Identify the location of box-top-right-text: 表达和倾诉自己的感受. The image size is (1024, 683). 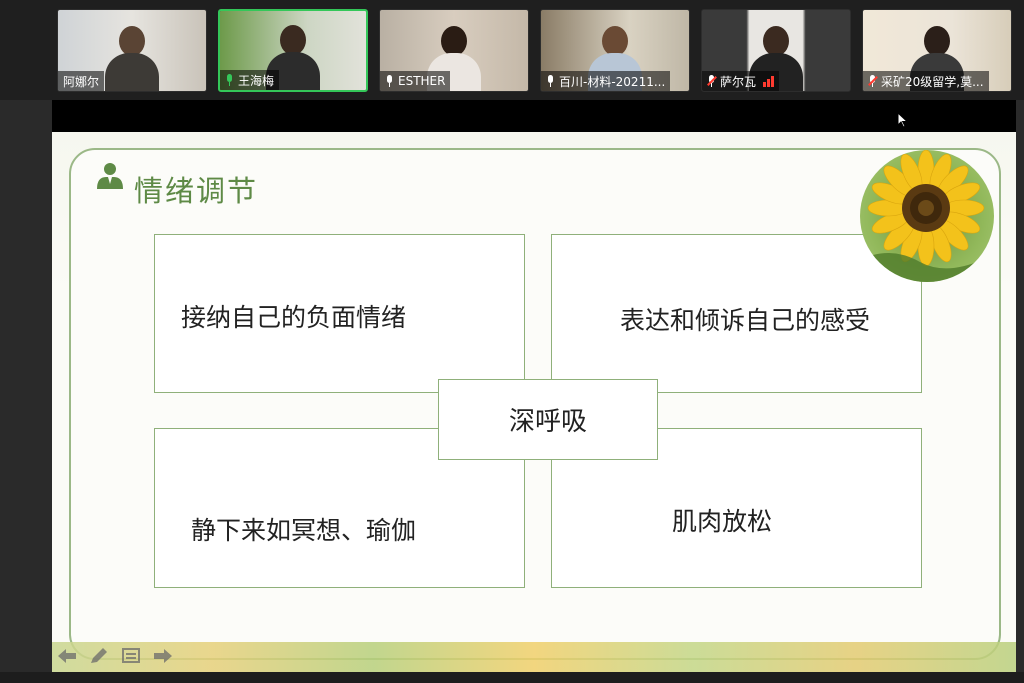
(745, 320).